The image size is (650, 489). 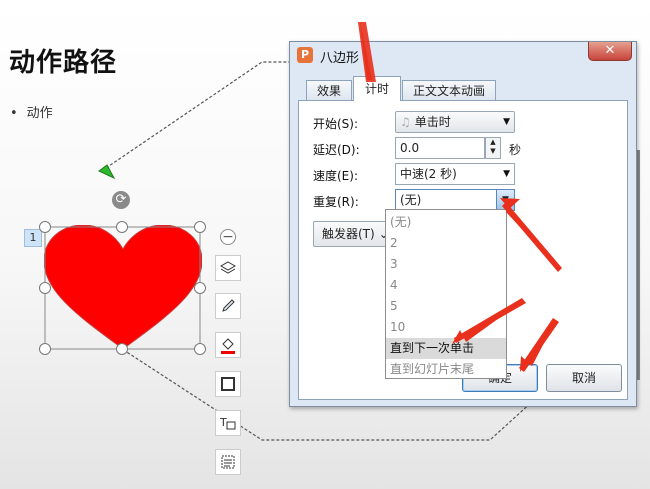 What do you see at coordinates (228, 345) in the screenshot?
I see `fill-color-icon` at bounding box center [228, 345].